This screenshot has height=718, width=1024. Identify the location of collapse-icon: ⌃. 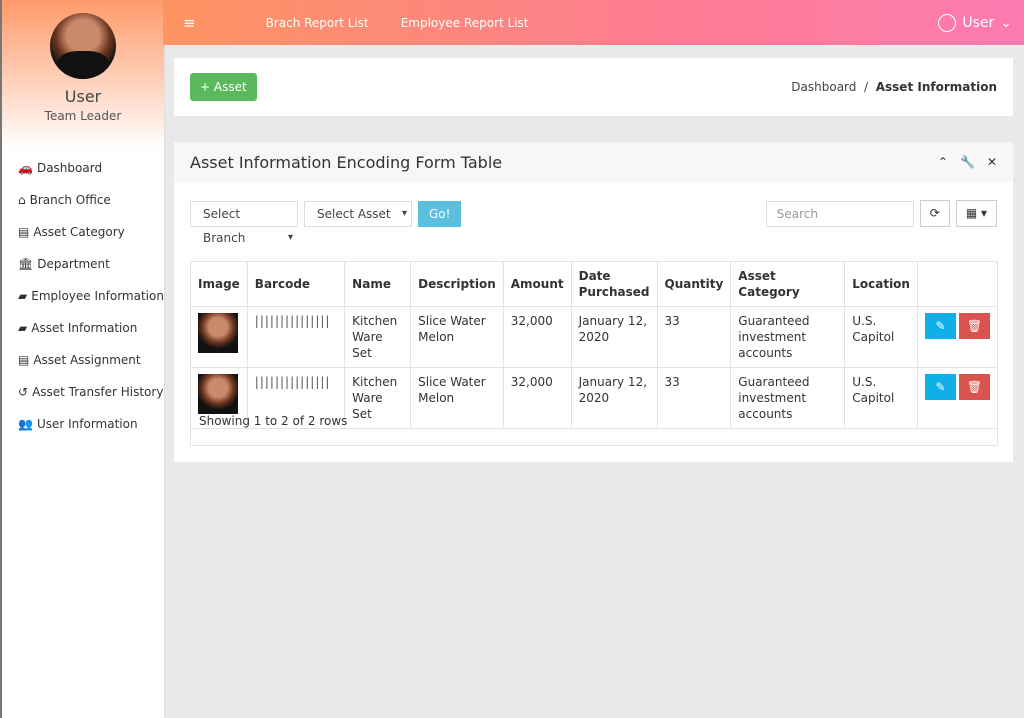
(943, 162).